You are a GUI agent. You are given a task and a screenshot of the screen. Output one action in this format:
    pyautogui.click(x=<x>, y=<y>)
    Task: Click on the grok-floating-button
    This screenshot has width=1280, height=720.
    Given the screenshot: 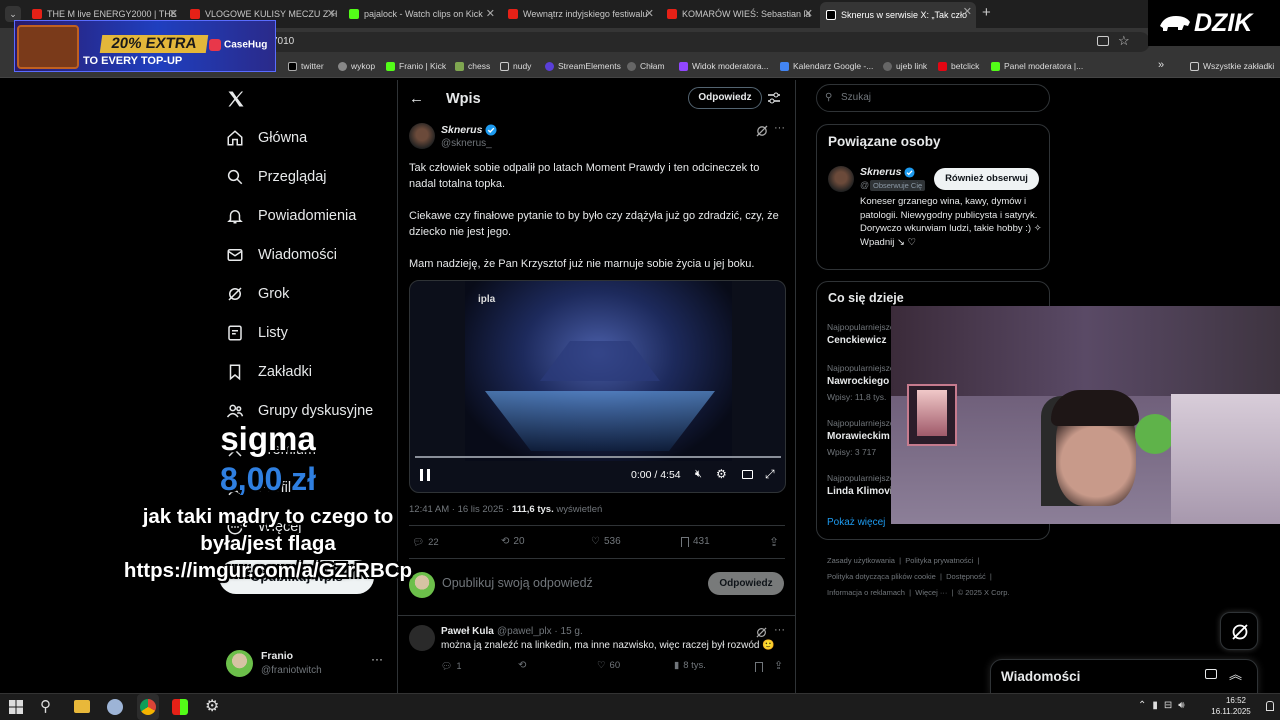 What is the action you would take?
    pyautogui.click(x=1239, y=631)
    